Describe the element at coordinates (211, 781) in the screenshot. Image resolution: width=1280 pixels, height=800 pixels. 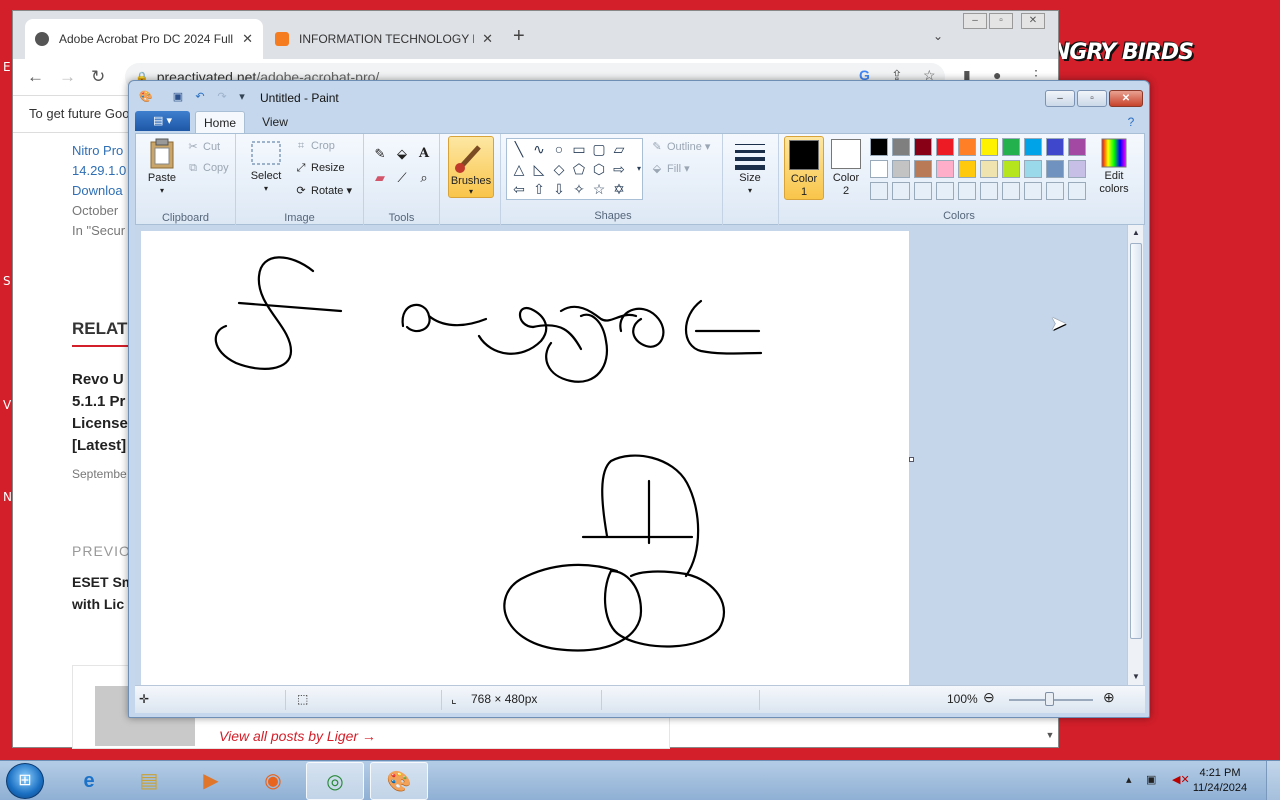
I see `media-player-icon: ▶` at that location.